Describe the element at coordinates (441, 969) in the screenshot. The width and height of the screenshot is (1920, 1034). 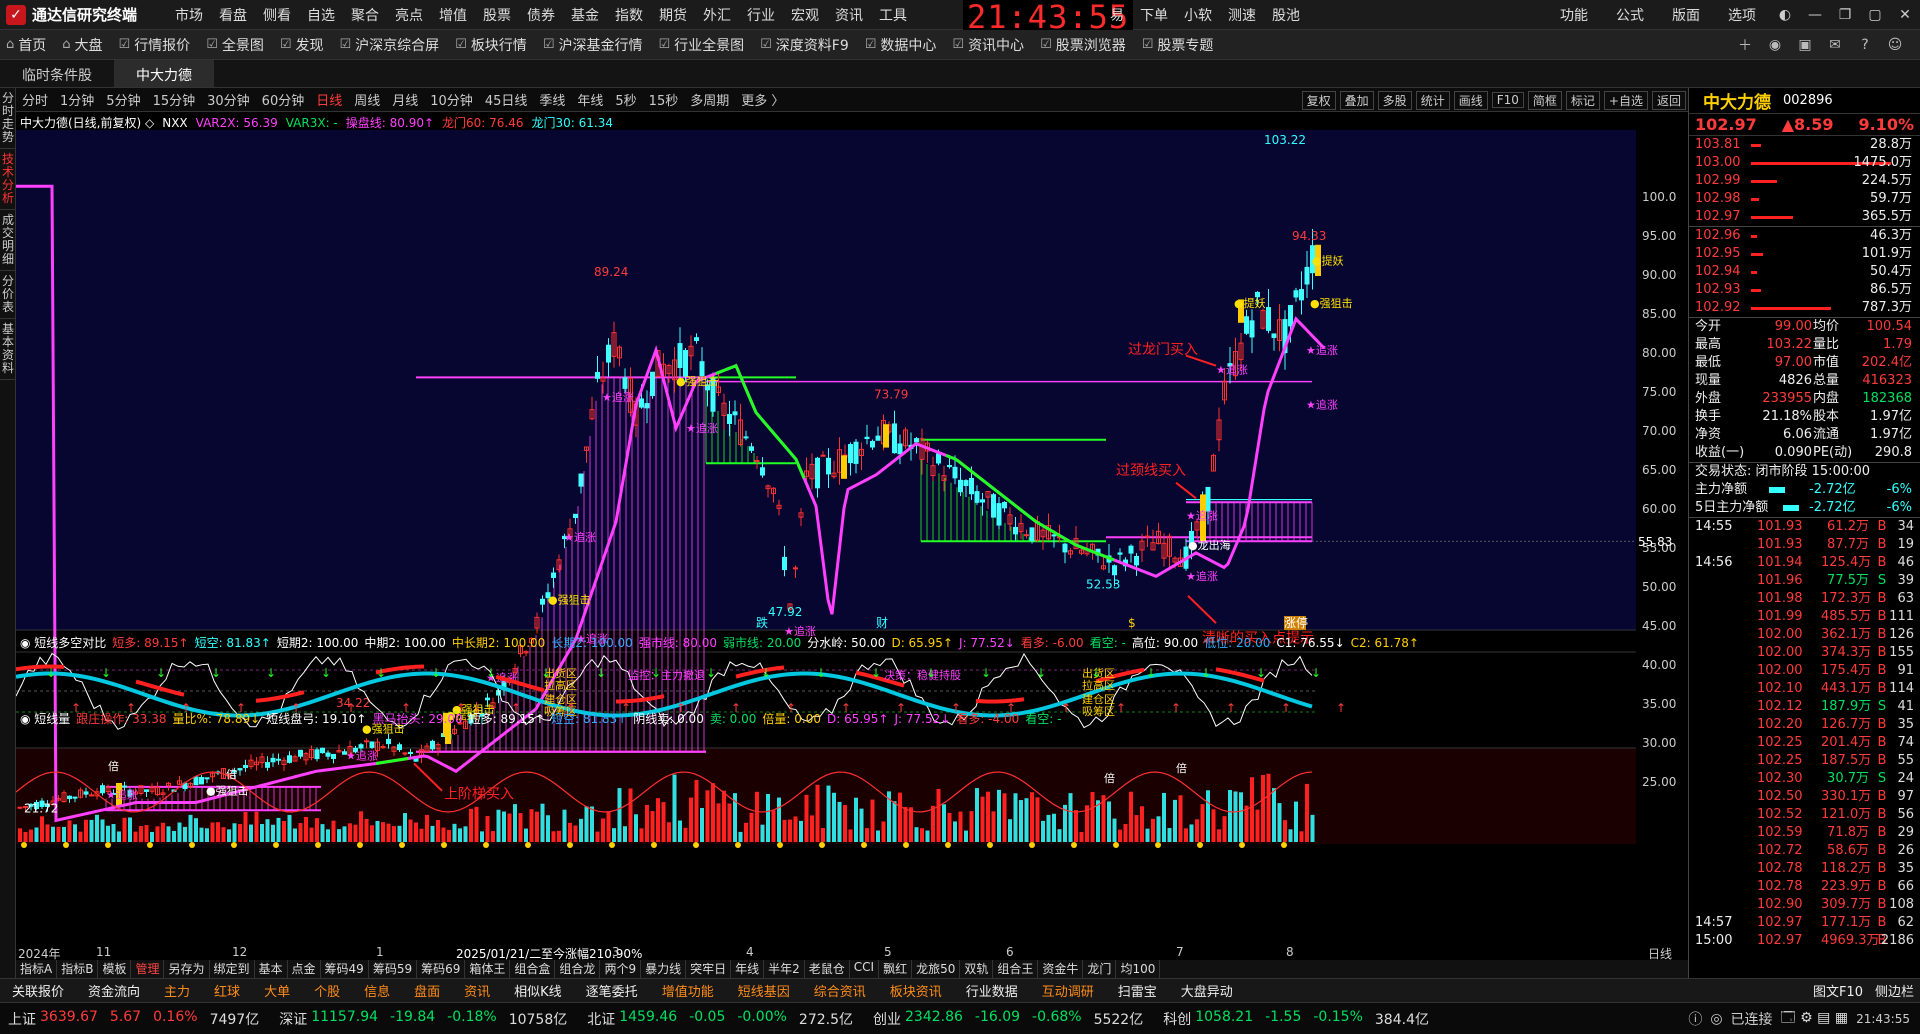
I see `indicator-tab-10: 筹码69` at that location.